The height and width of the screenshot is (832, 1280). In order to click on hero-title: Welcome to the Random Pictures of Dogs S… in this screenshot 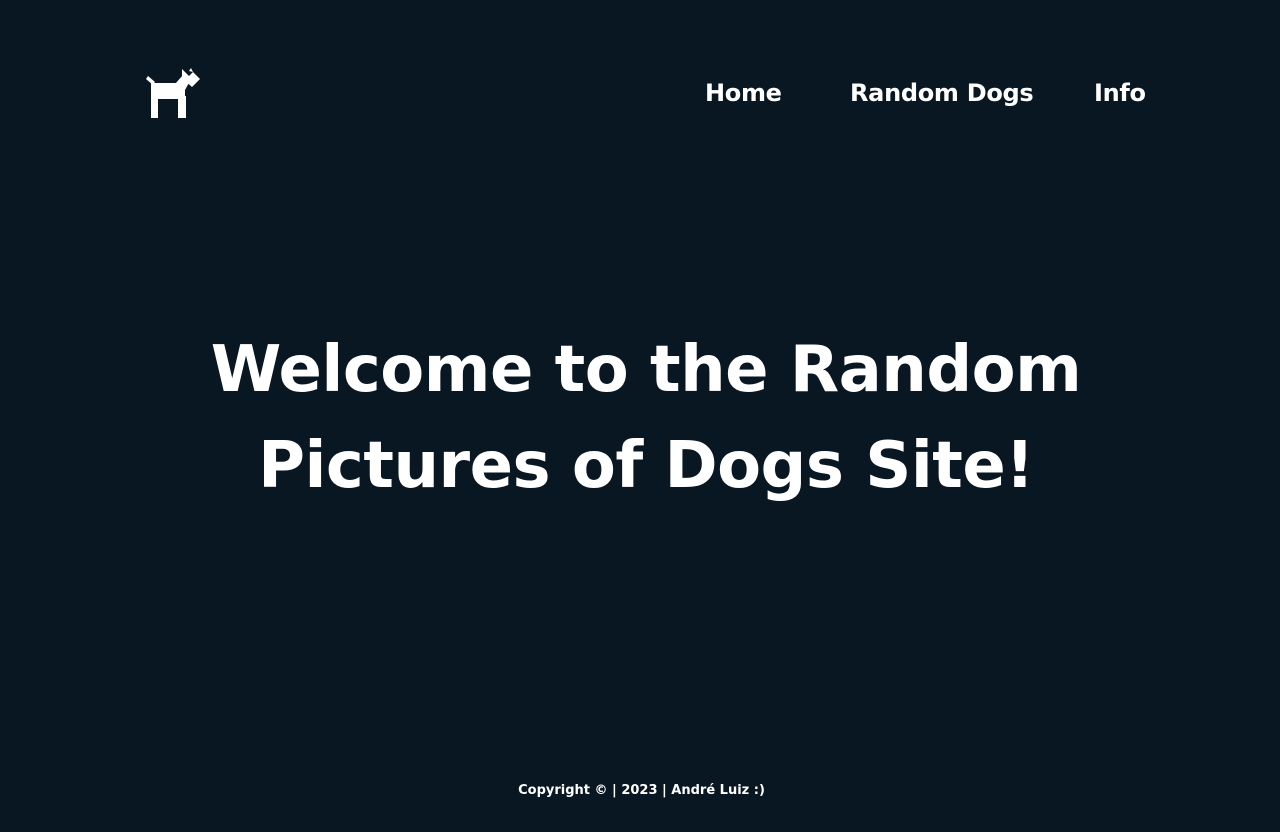, I will do `click(646, 418)`.